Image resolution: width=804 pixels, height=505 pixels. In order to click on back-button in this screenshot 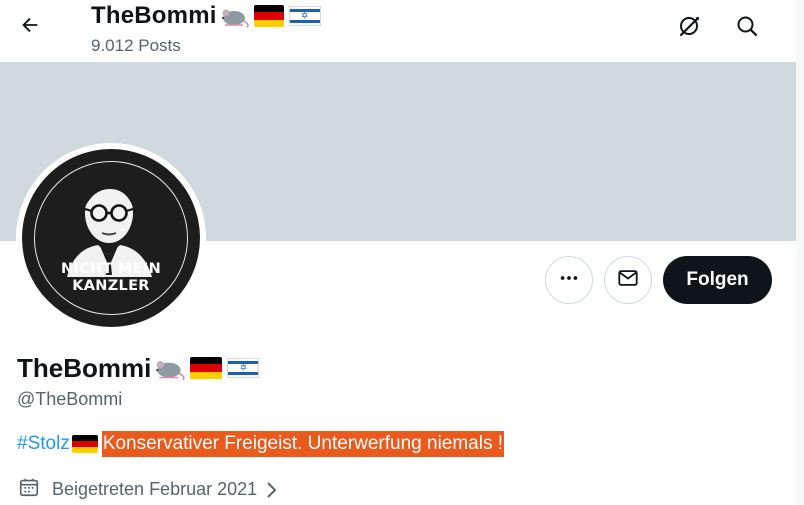, I will do `click(30, 27)`.